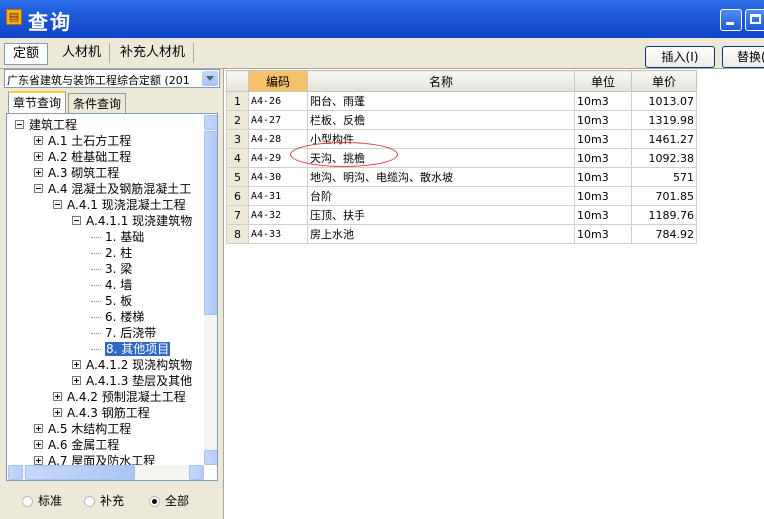 The image size is (764, 519). What do you see at coordinates (441, 234) in the screenshot?
I see `cell-name: 房上水池` at bounding box center [441, 234].